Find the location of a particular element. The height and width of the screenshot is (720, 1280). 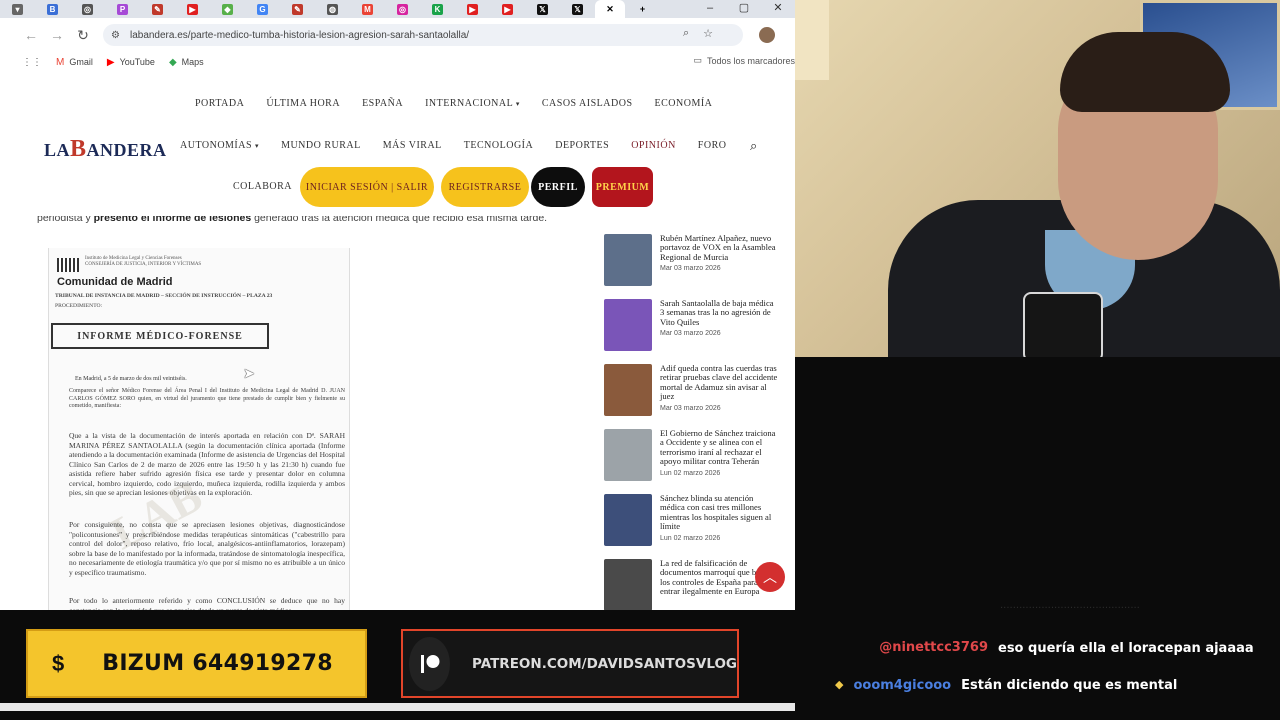

leaf-icon: ◆ is located at coordinates (227, 9).